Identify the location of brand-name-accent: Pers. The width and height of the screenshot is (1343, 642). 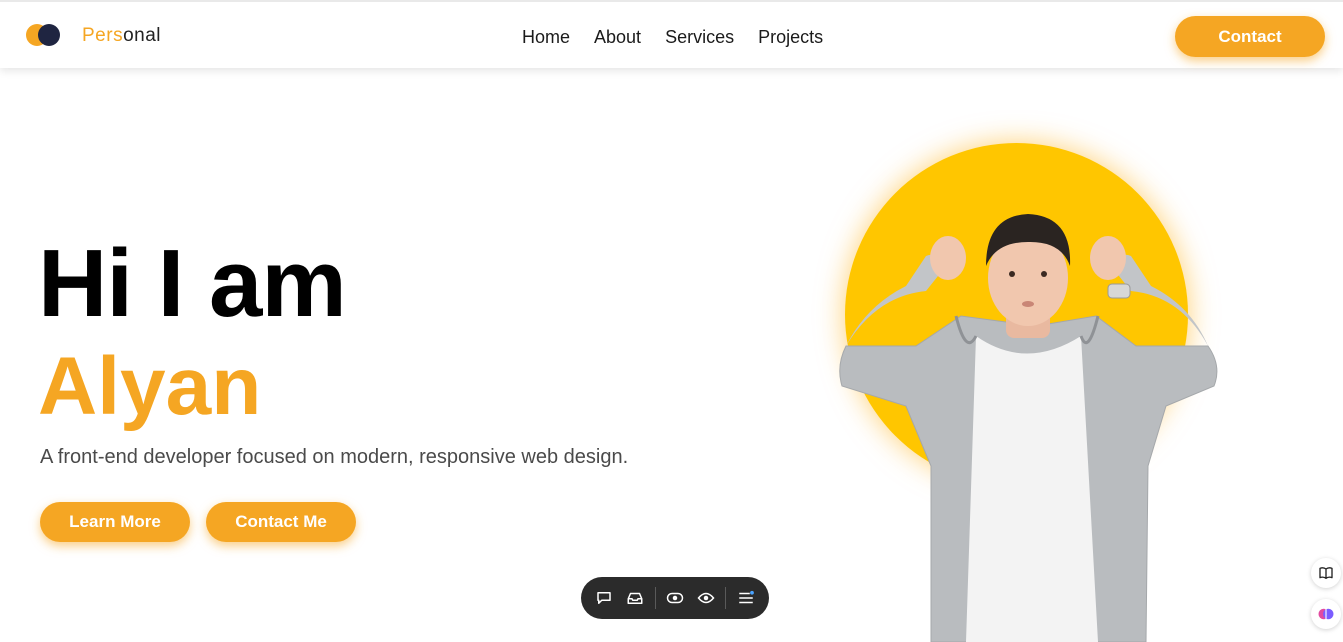
(103, 35).